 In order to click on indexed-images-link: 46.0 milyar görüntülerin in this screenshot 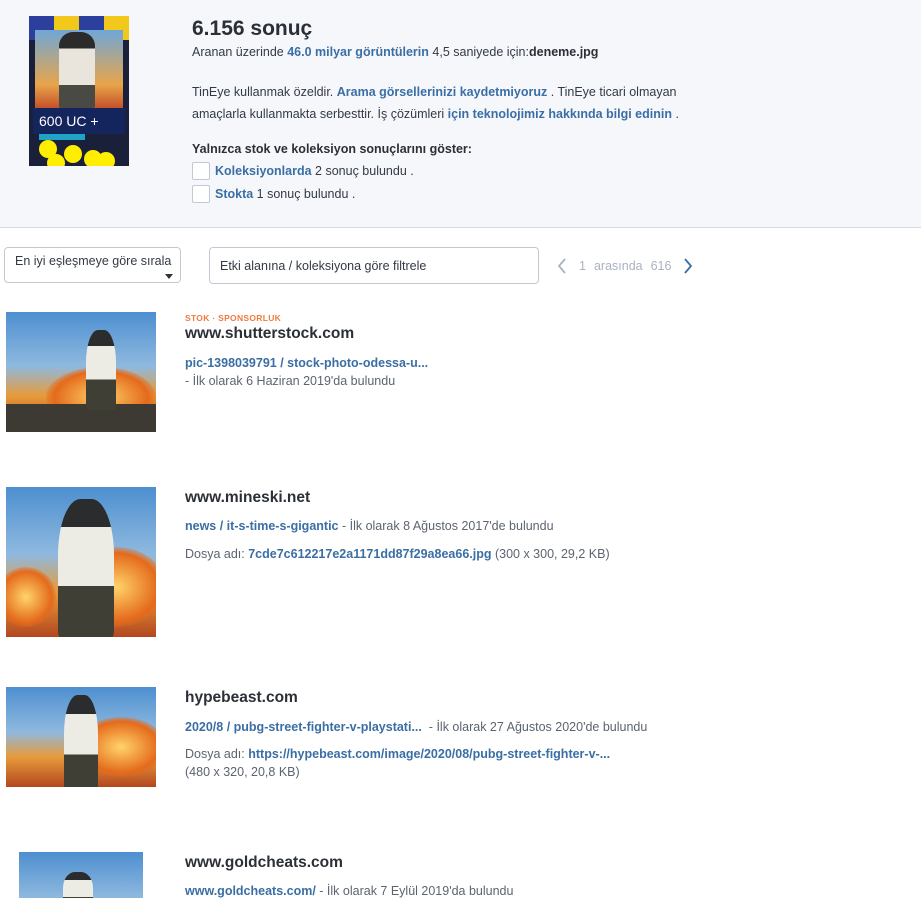, I will do `click(358, 52)`.